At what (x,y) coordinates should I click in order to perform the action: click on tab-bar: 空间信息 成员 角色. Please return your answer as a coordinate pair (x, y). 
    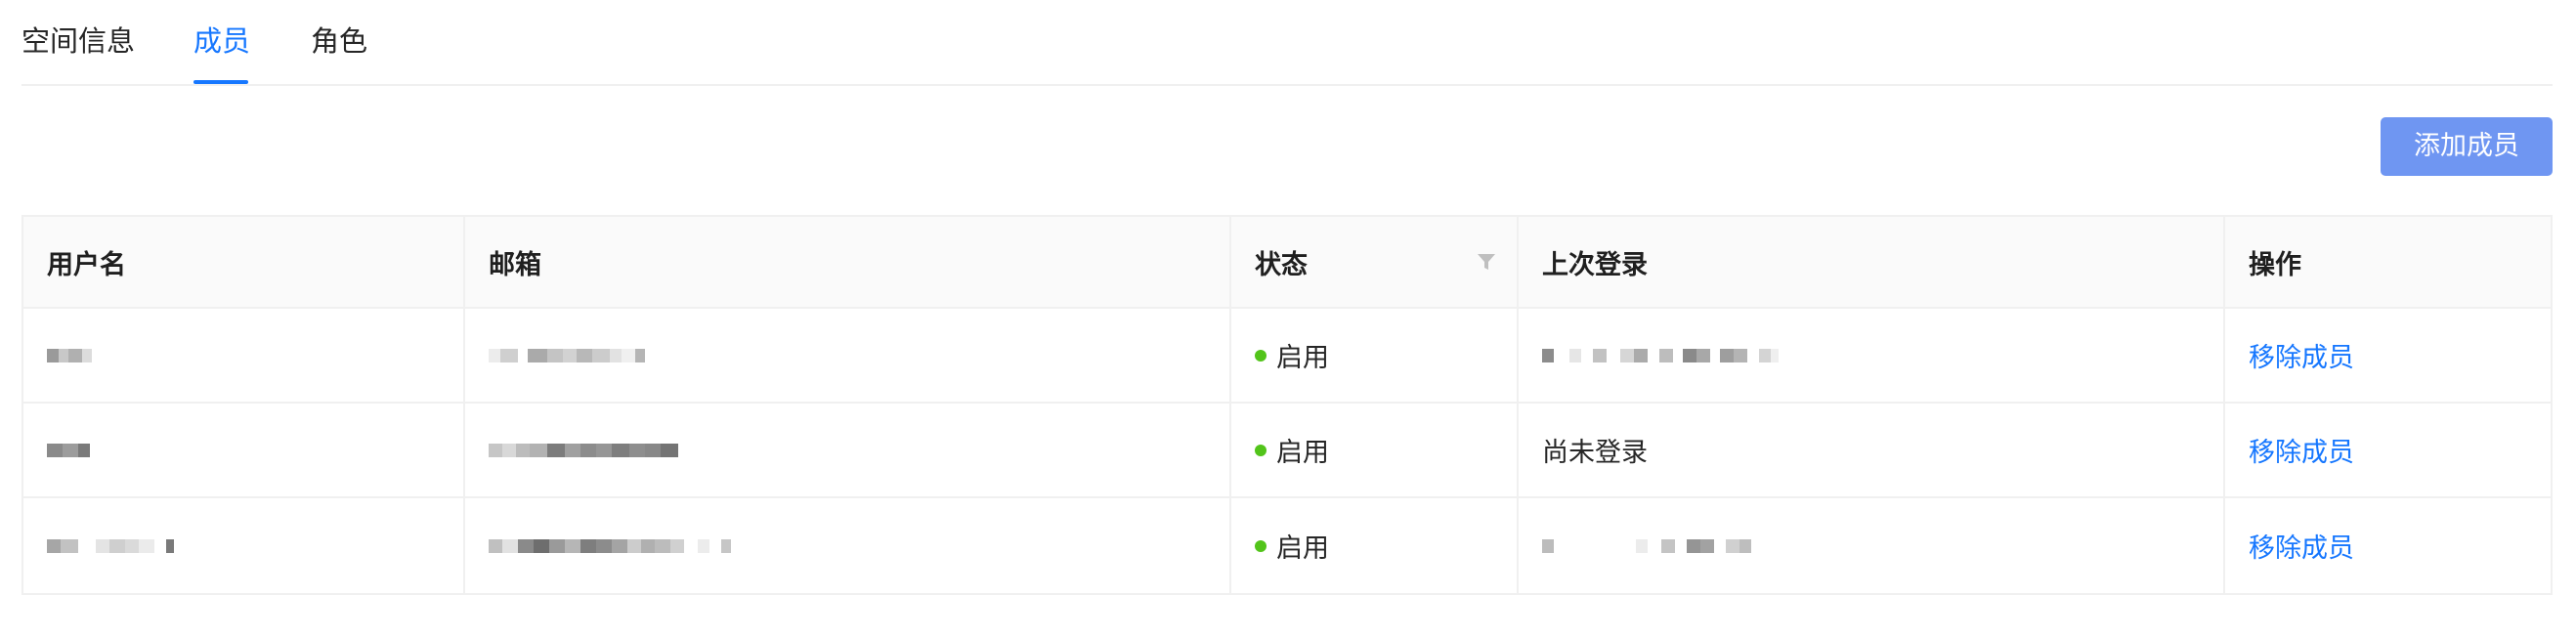
    Looking at the image, I should click on (1287, 43).